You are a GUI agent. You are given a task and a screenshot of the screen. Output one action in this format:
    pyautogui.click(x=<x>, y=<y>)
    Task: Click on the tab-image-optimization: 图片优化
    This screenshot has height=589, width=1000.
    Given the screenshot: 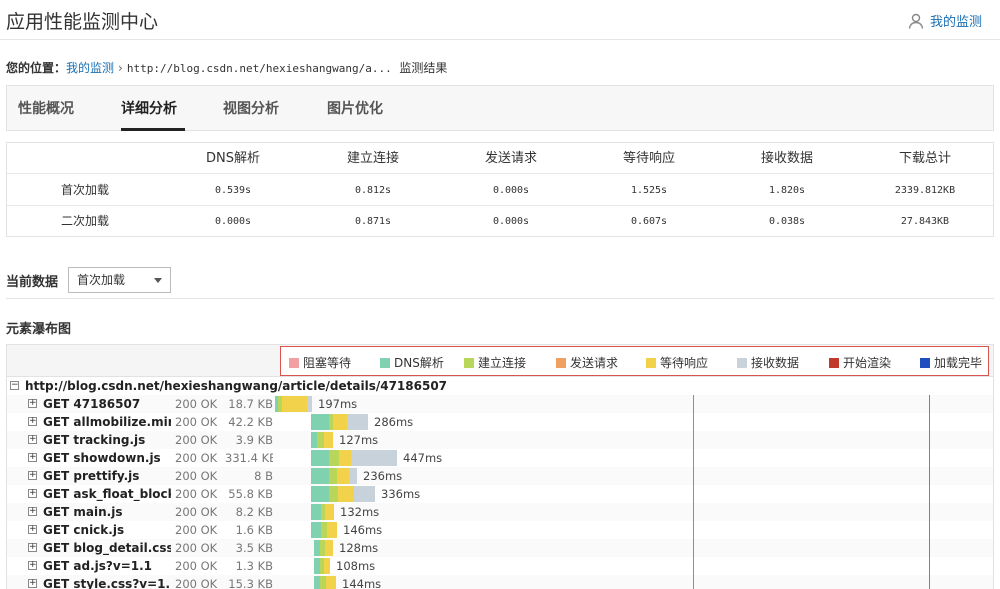 What is the action you would take?
    pyautogui.click(x=355, y=108)
    